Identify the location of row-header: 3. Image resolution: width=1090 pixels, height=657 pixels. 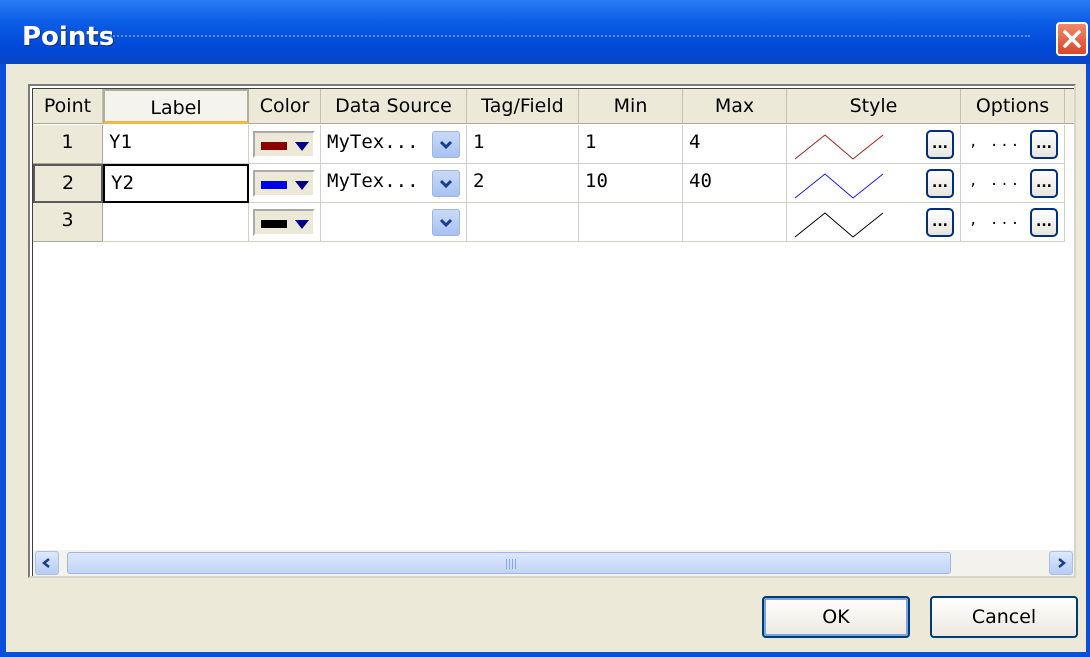
(68, 222).